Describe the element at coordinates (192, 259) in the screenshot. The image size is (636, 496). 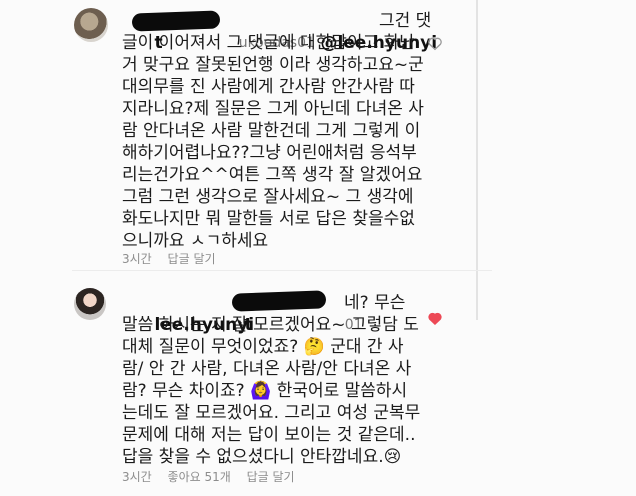
I see `comment-1-reply-button: 답글 달기` at that location.